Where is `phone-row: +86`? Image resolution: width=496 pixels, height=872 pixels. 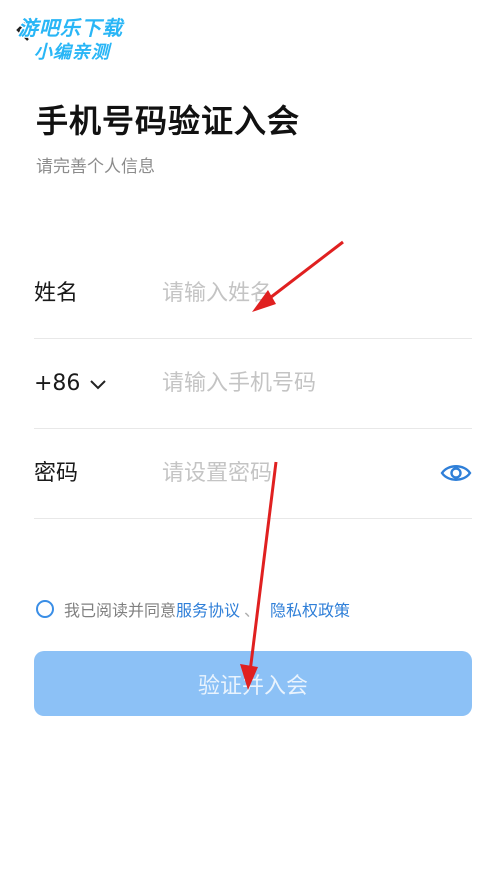
phone-row: +86 is located at coordinates (253, 384).